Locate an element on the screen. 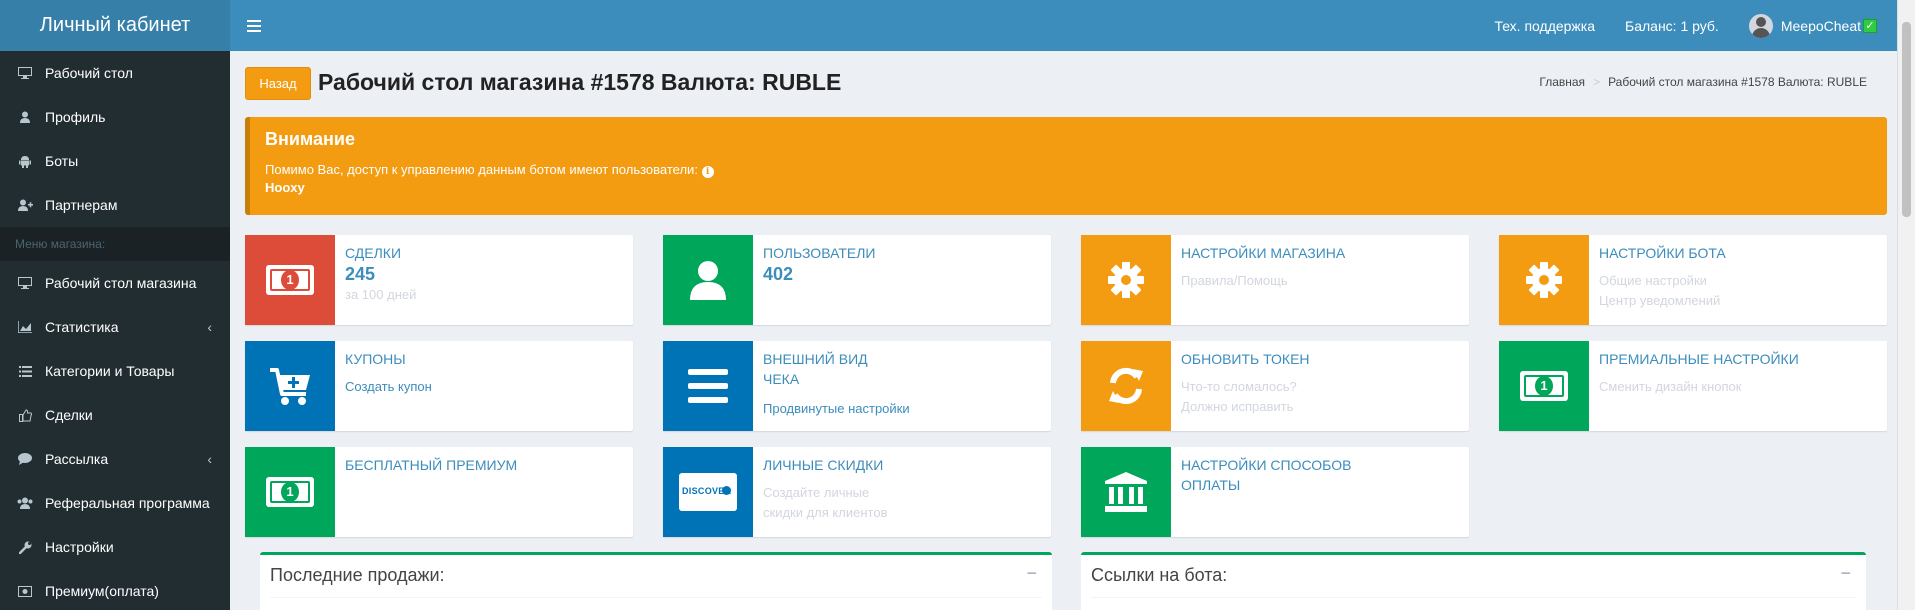 The image size is (1915, 610). box-label: Настройки способов is located at coordinates (1266, 465).